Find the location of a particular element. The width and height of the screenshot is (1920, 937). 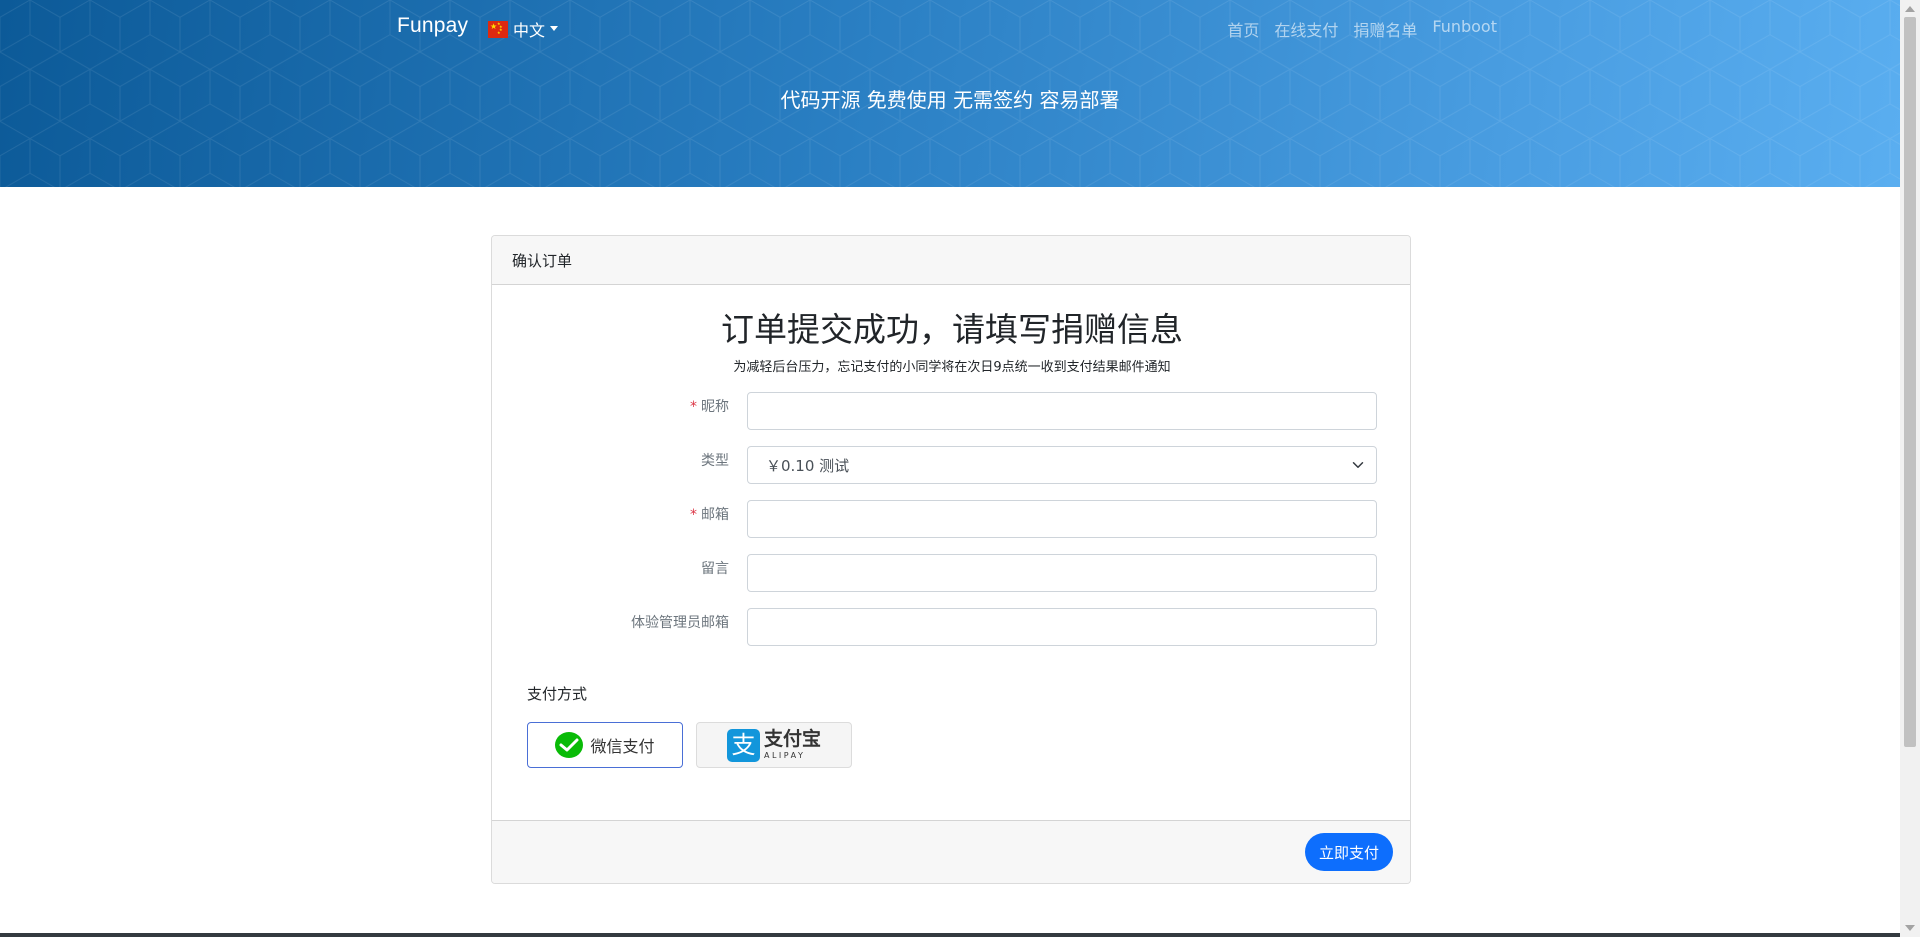

form-row-message: 留言 is located at coordinates (951, 573).